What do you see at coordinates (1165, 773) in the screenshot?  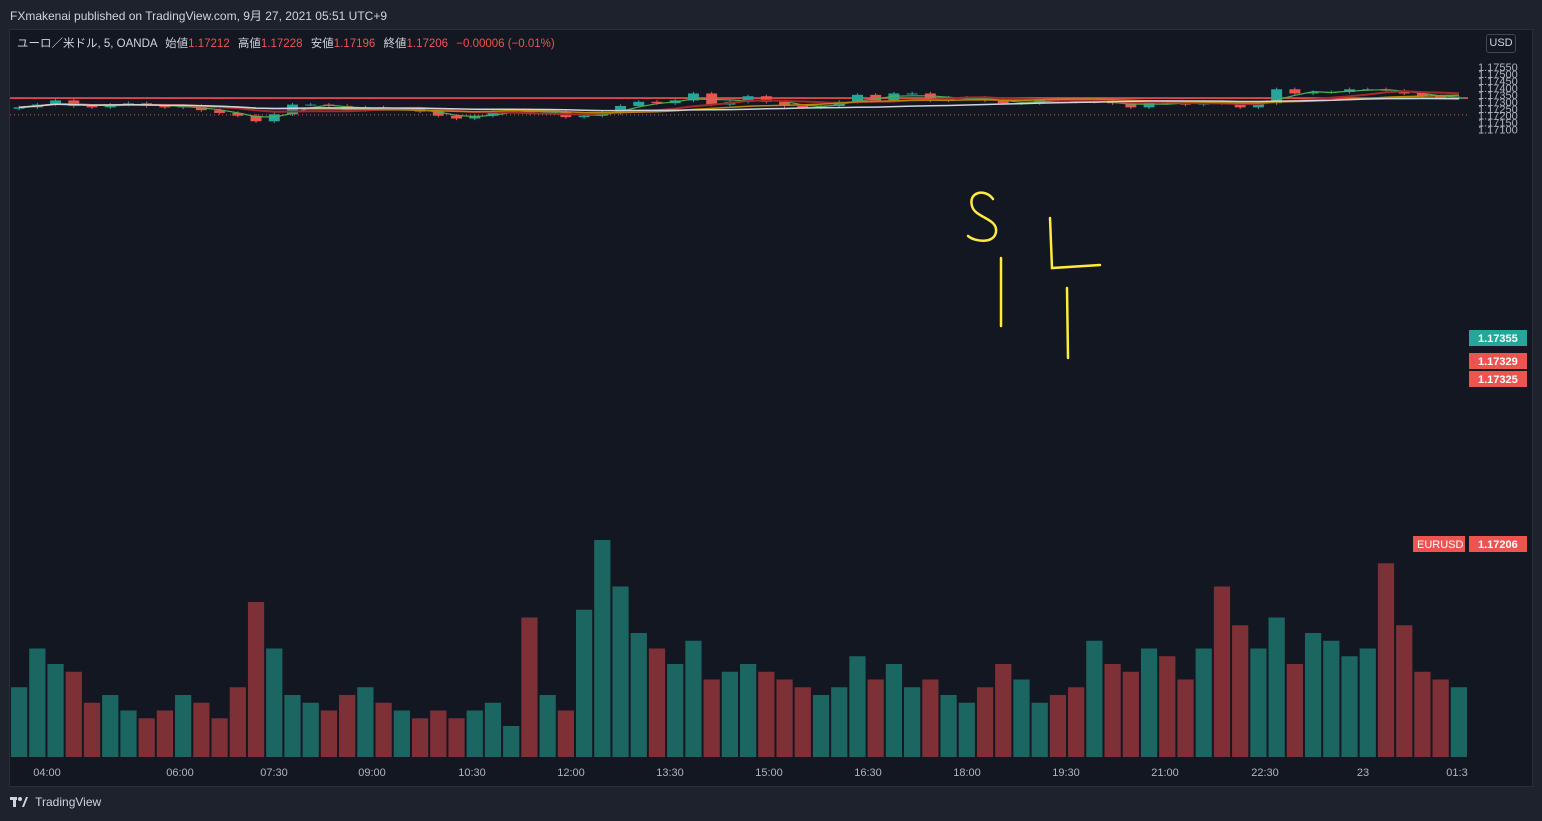 I see `x-tick-label: 21:00` at bounding box center [1165, 773].